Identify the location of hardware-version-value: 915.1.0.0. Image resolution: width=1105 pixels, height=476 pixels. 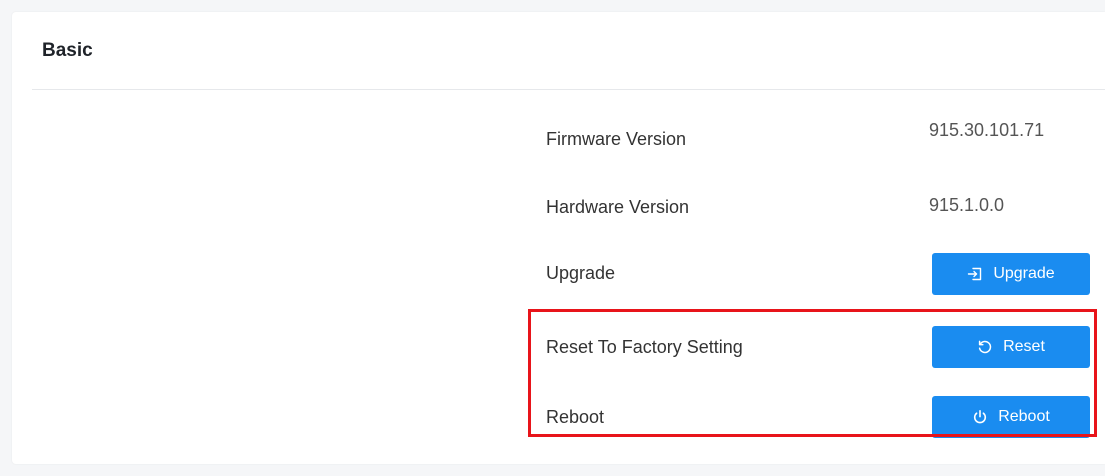
(967, 205).